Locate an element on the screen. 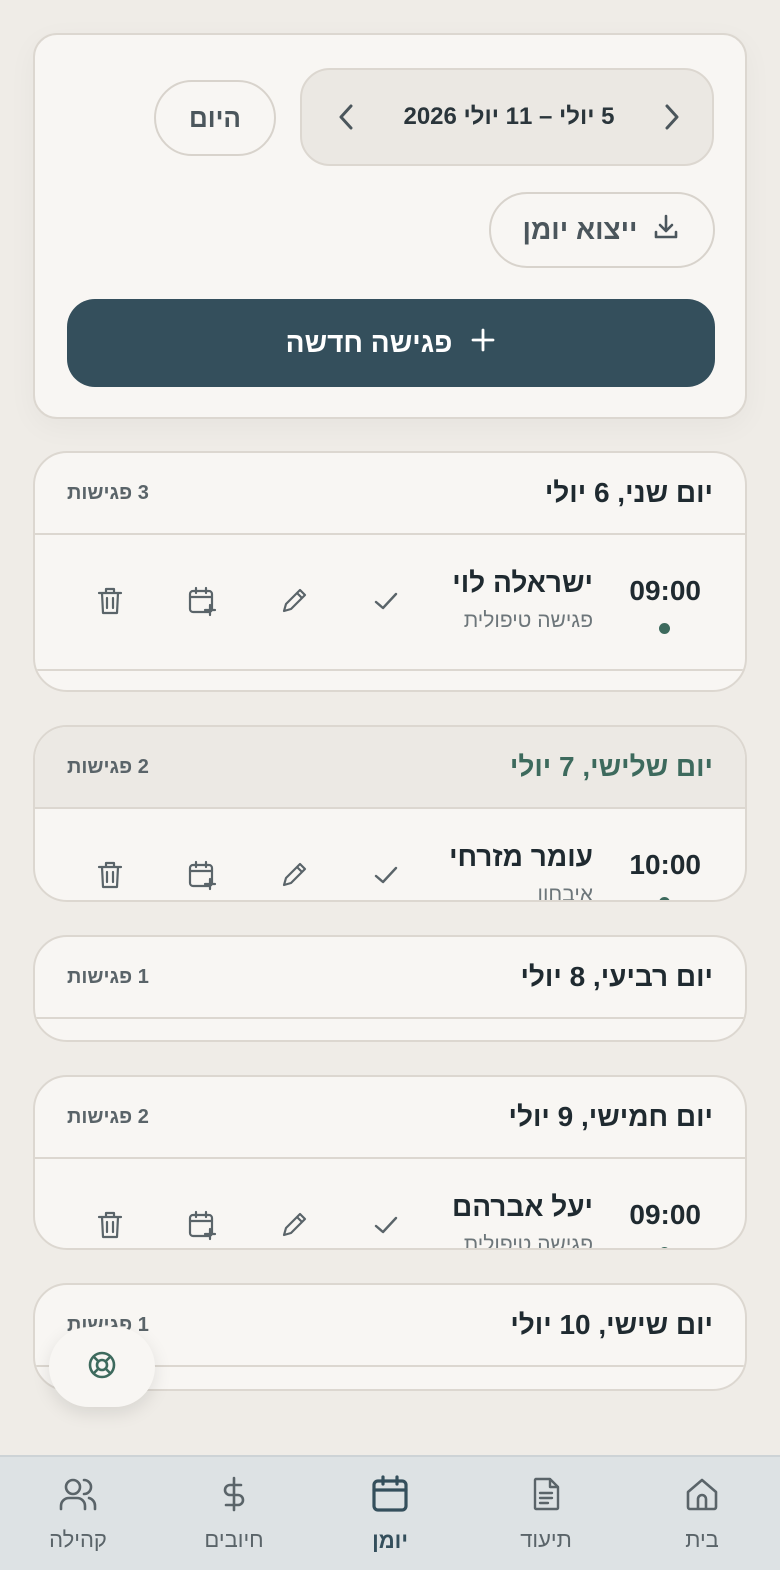 The image size is (780, 1570). nav-billing-label: חיובים is located at coordinates (234, 1539).